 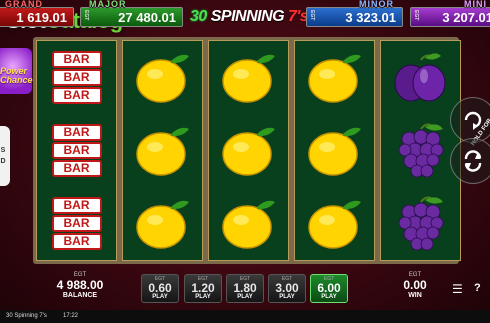 What do you see at coordinates (245, 316) in the screenshot?
I see `footer-bar: 30 Spinning 7's 17:22` at bounding box center [245, 316].